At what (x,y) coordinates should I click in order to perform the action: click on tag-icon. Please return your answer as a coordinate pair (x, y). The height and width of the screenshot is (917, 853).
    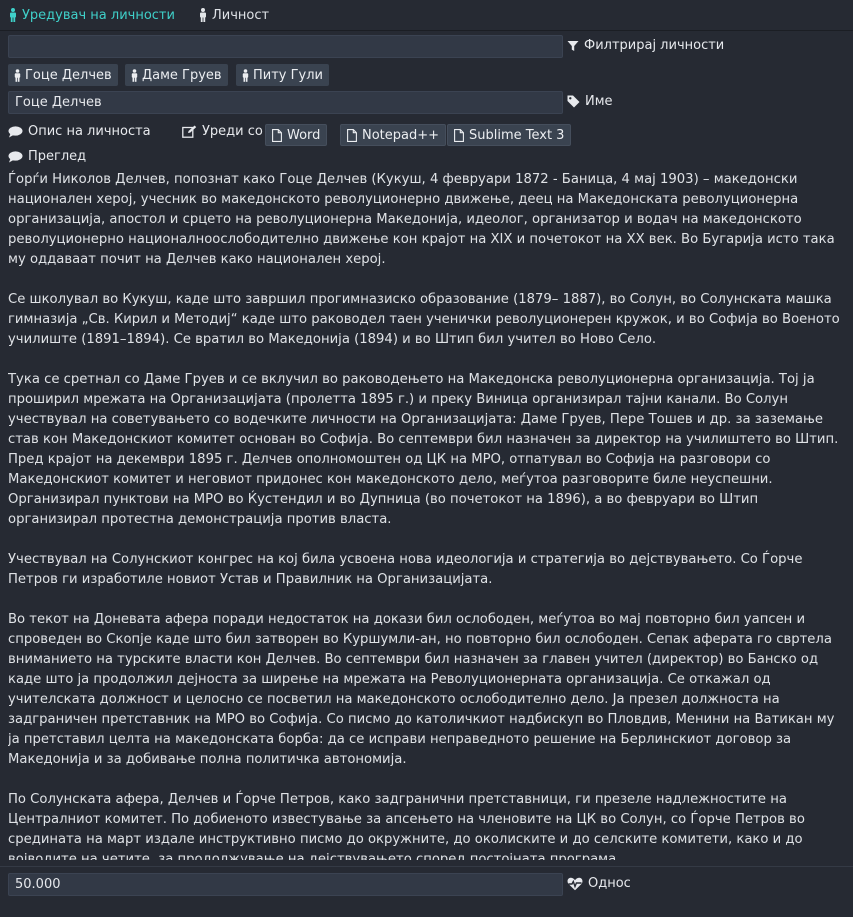
    Looking at the image, I should click on (573, 101).